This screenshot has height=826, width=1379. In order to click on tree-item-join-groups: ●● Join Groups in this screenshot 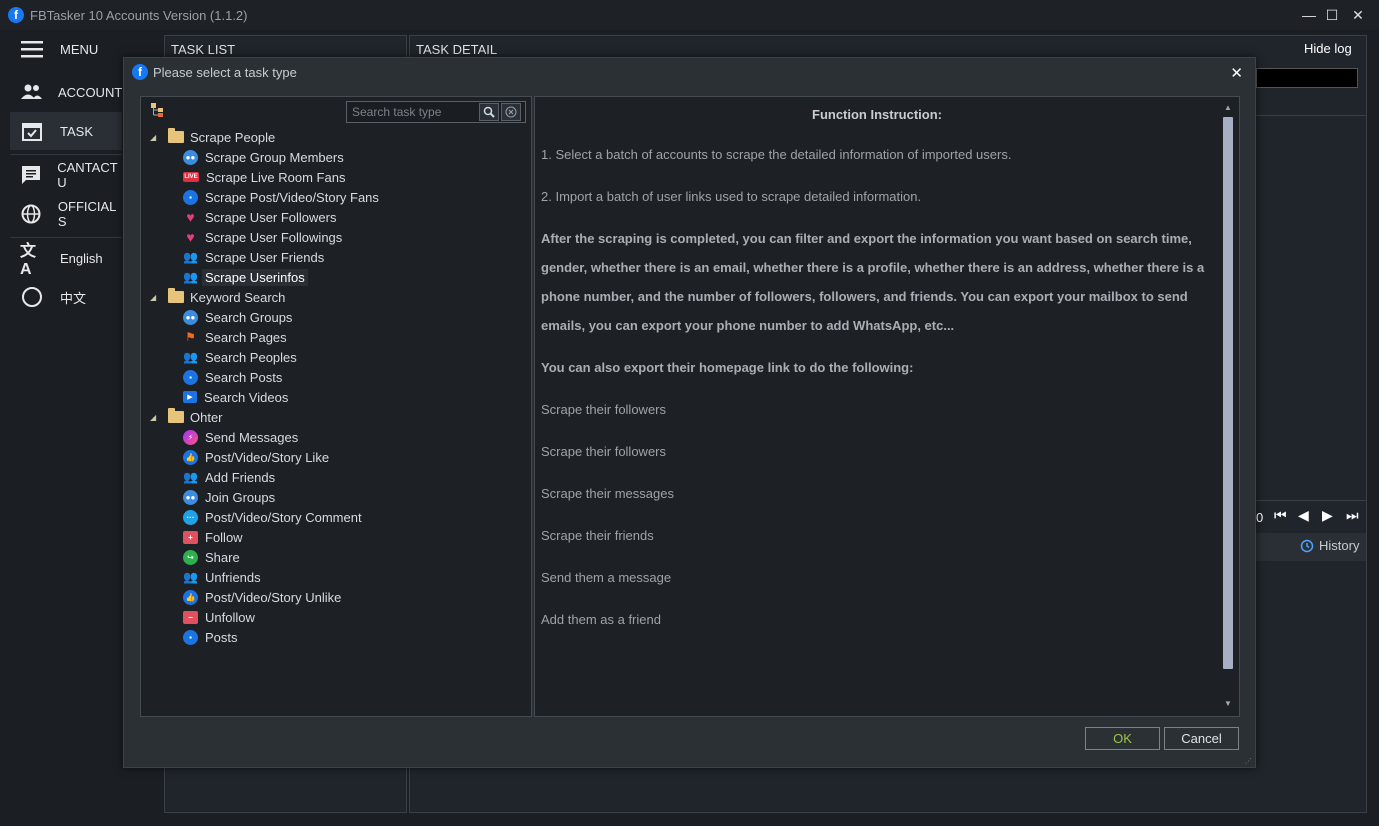, I will do `click(336, 497)`.